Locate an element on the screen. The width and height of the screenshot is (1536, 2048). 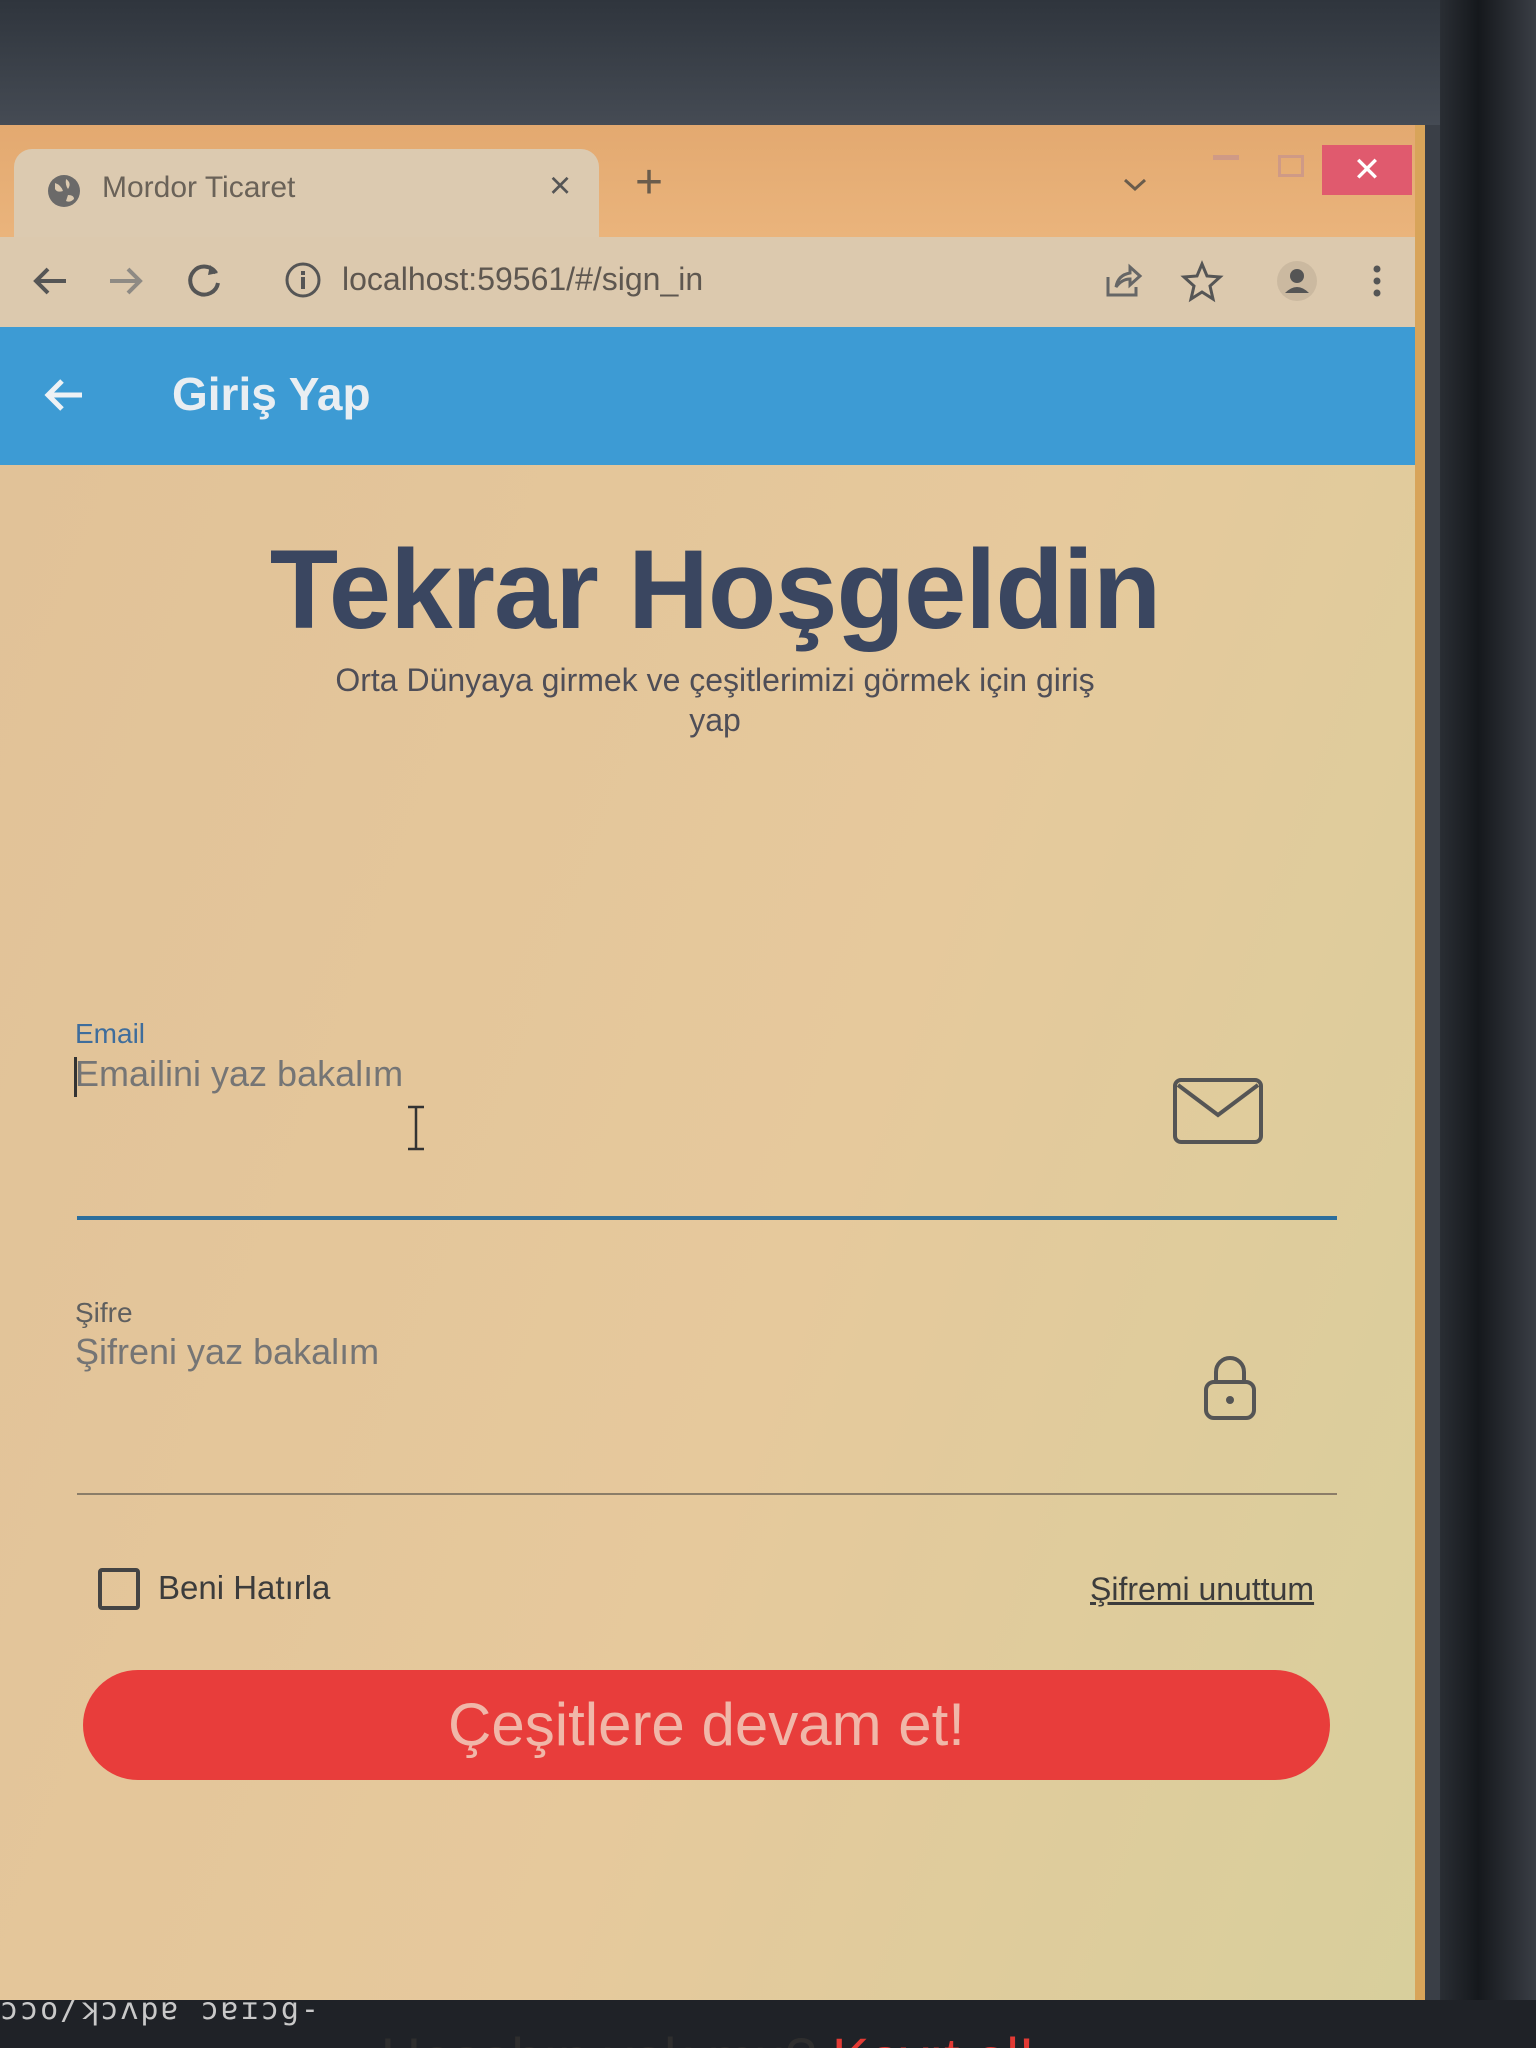
monitor-bezel-right is located at coordinates (1488, 1024).